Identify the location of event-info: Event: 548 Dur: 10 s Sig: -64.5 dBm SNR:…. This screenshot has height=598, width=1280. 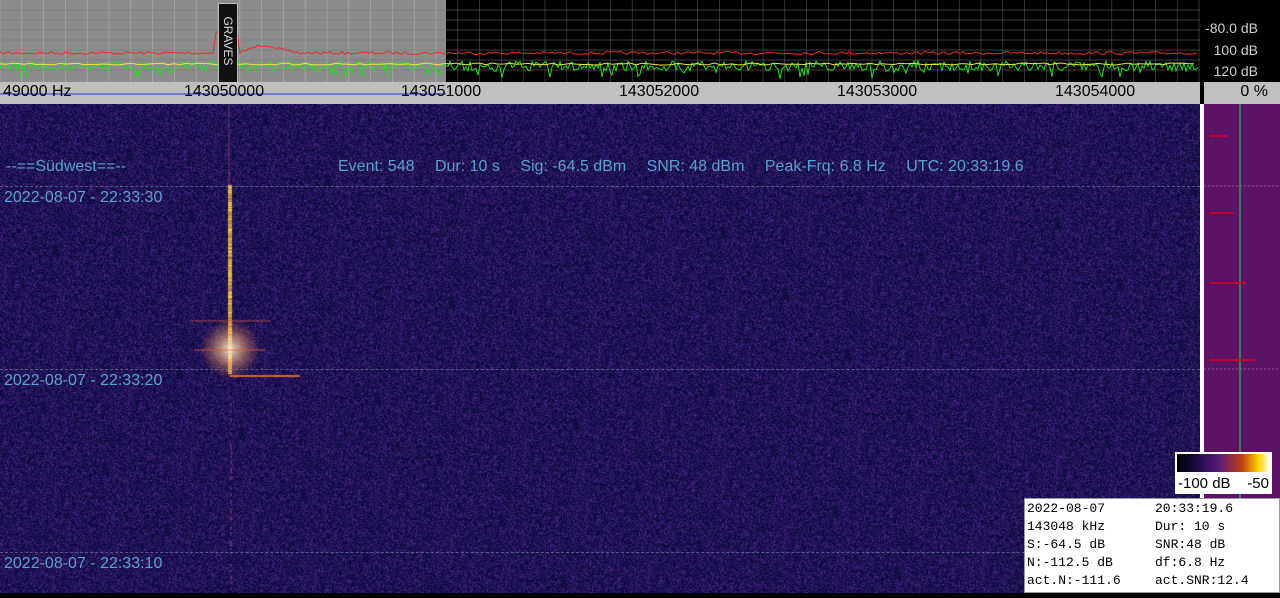
(689, 167).